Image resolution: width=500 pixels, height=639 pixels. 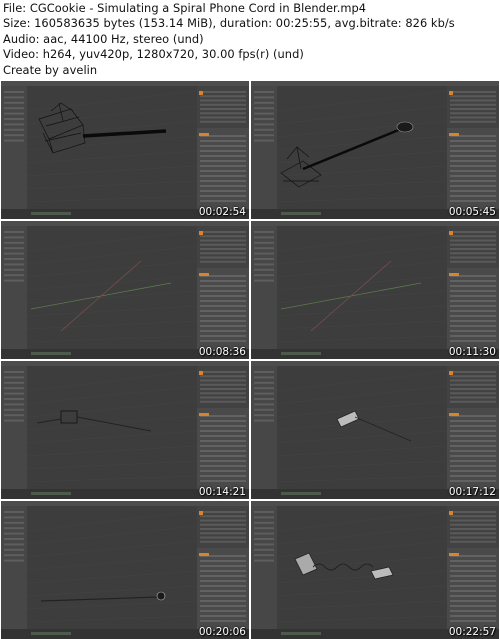 What do you see at coordinates (222, 212) in the screenshot?
I see `timestamp-label: 00:02:54` at bounding box center [222, 212].